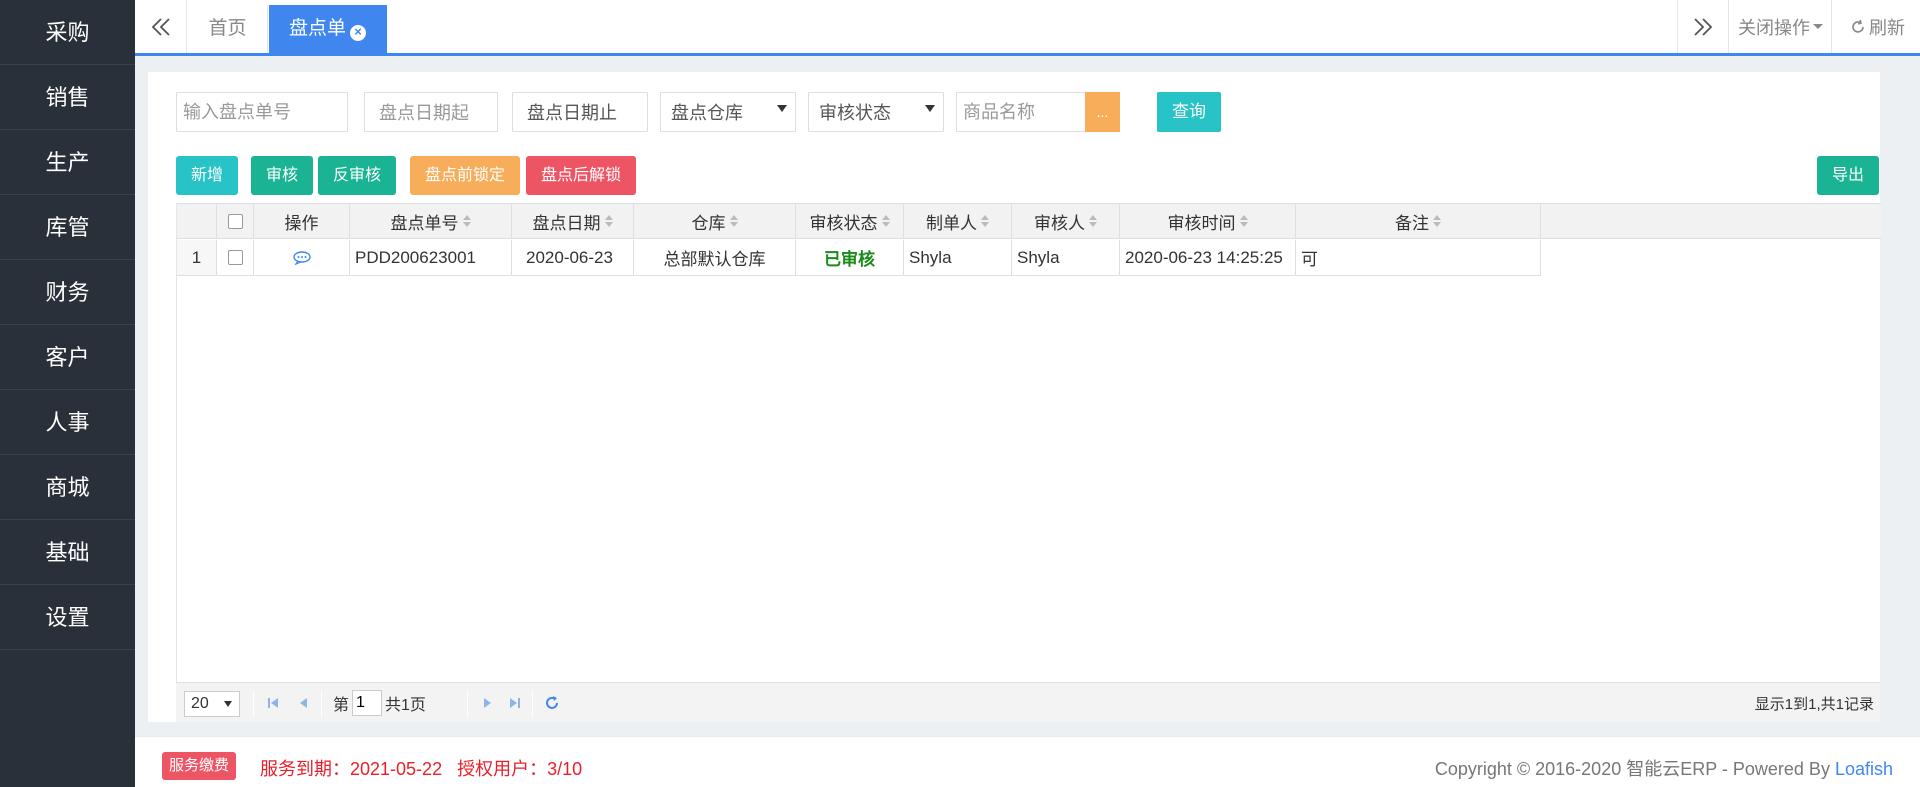  I want to click on audit-status-select: 审核状态, so click(876, 112).